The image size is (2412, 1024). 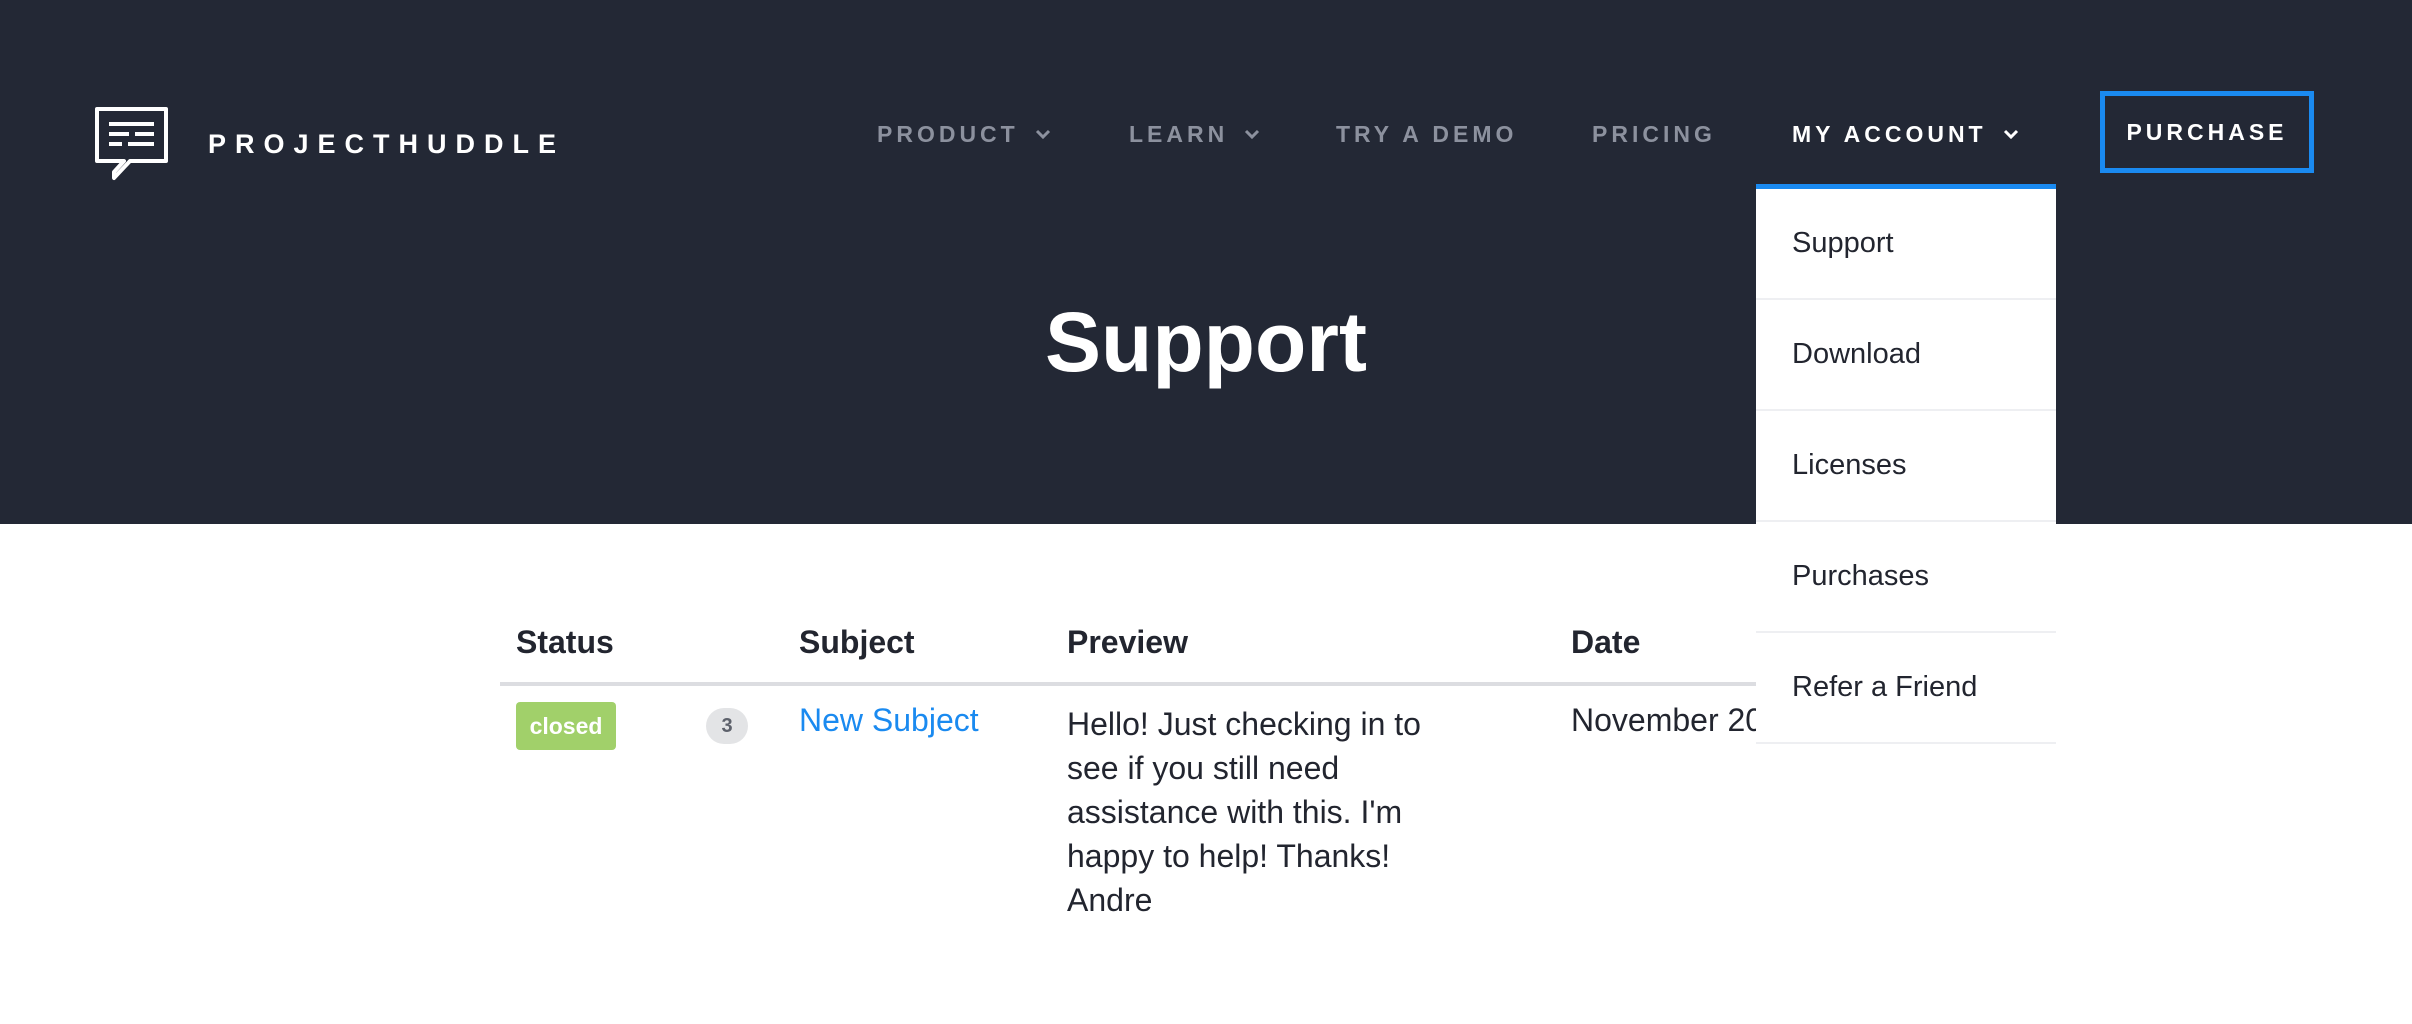 What do you see at coordinates (1667, 720) in the screenshot?
I see `ticket-date: November 20` at bounding box center [1667, 720].